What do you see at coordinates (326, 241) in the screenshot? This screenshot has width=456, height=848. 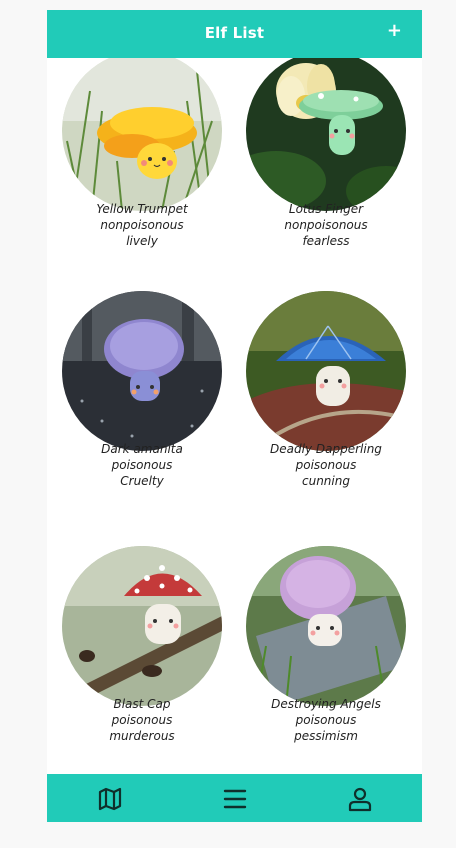 I see `elf-trait: fearless` at bounding box center [326, 241].